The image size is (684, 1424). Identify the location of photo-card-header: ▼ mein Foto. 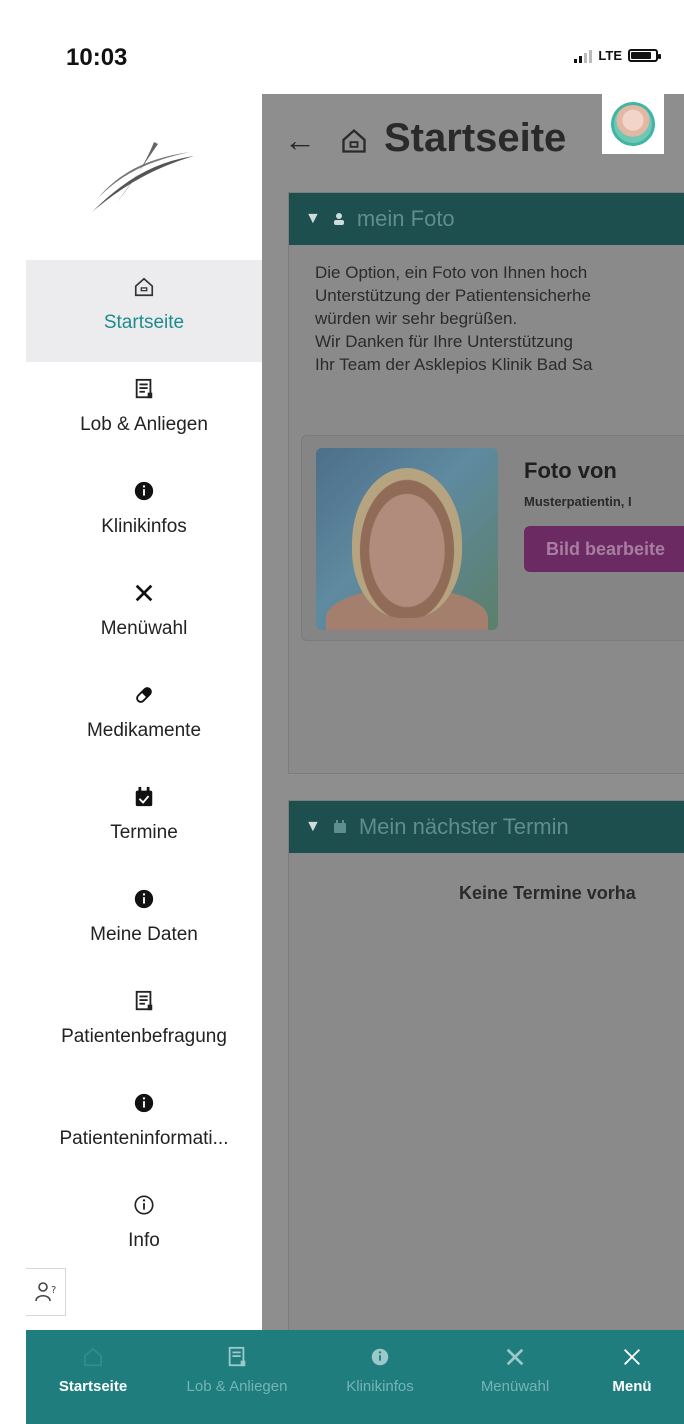
(486, 219).